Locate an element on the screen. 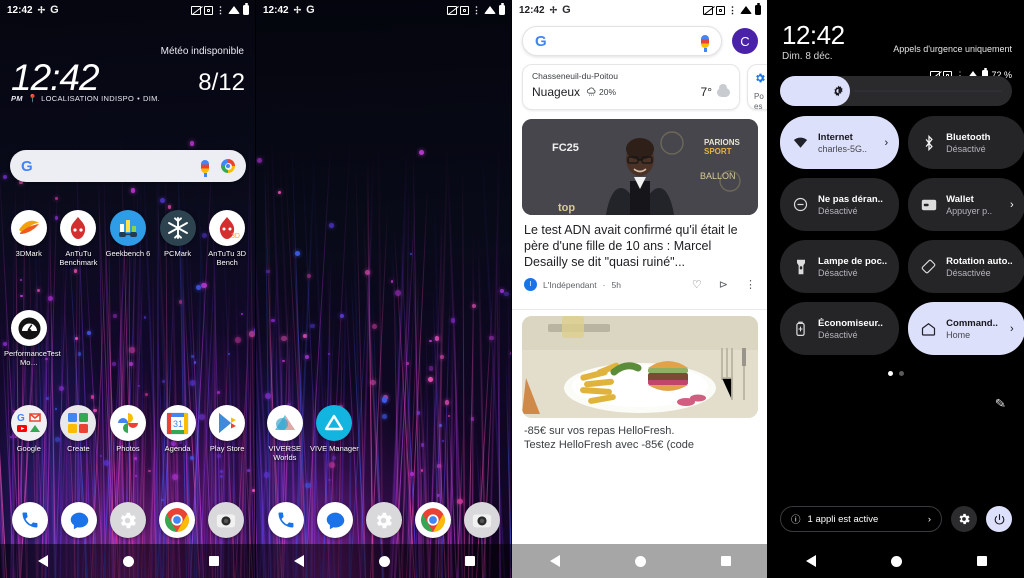 The image size is (1024, 578). app-label: Agenda is located at coordinates (177, 448).